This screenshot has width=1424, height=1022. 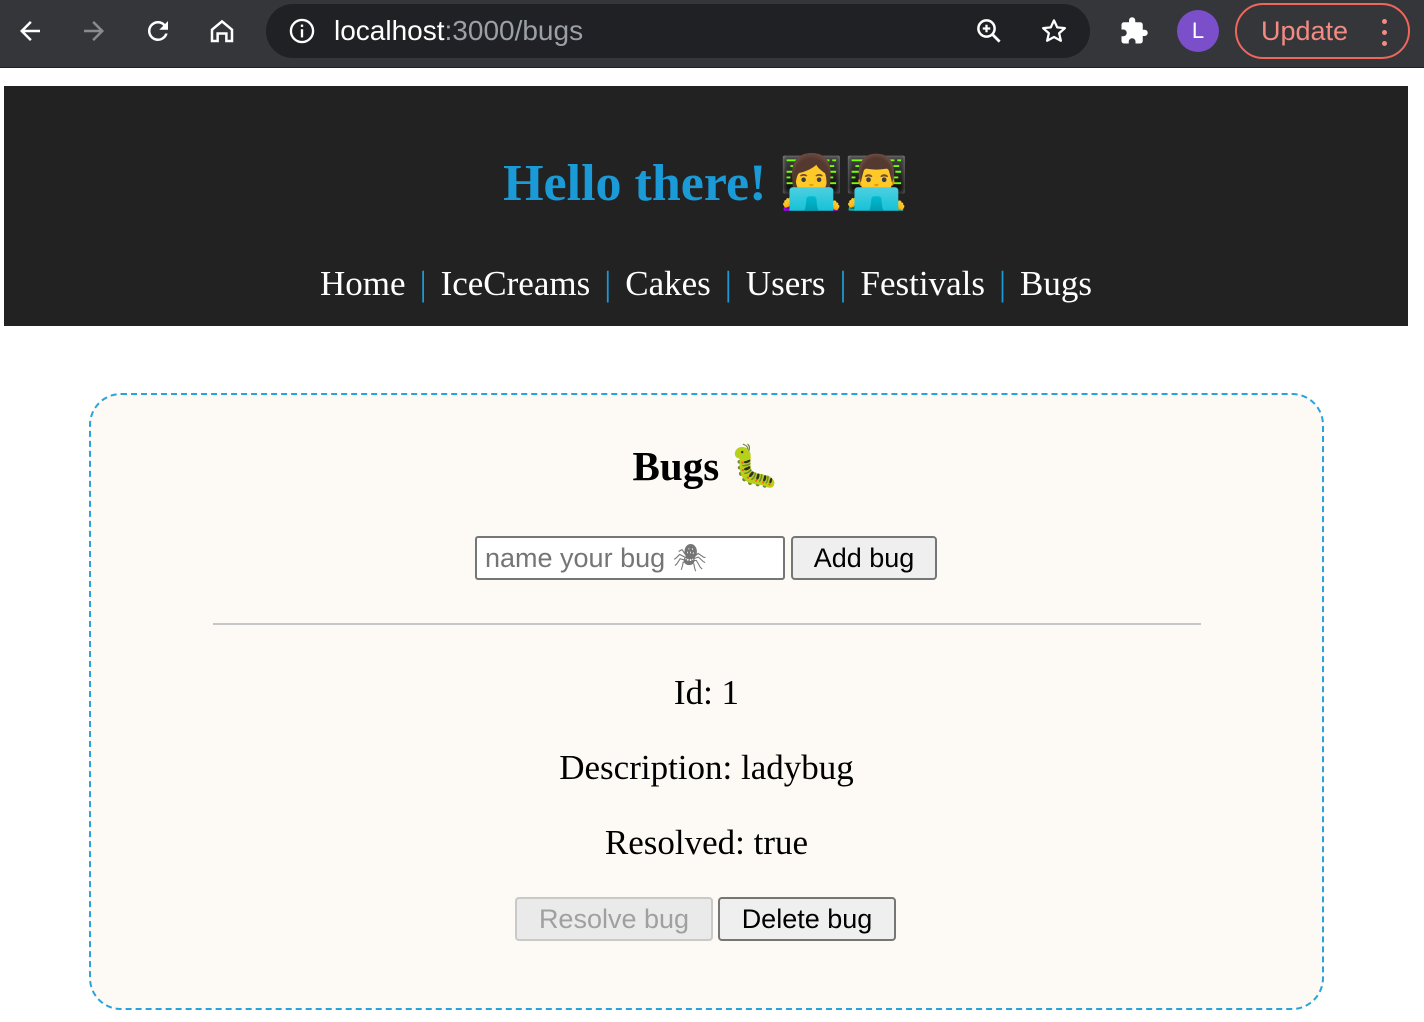 I want to click on bug-name-input, so click(x=630, y=558).